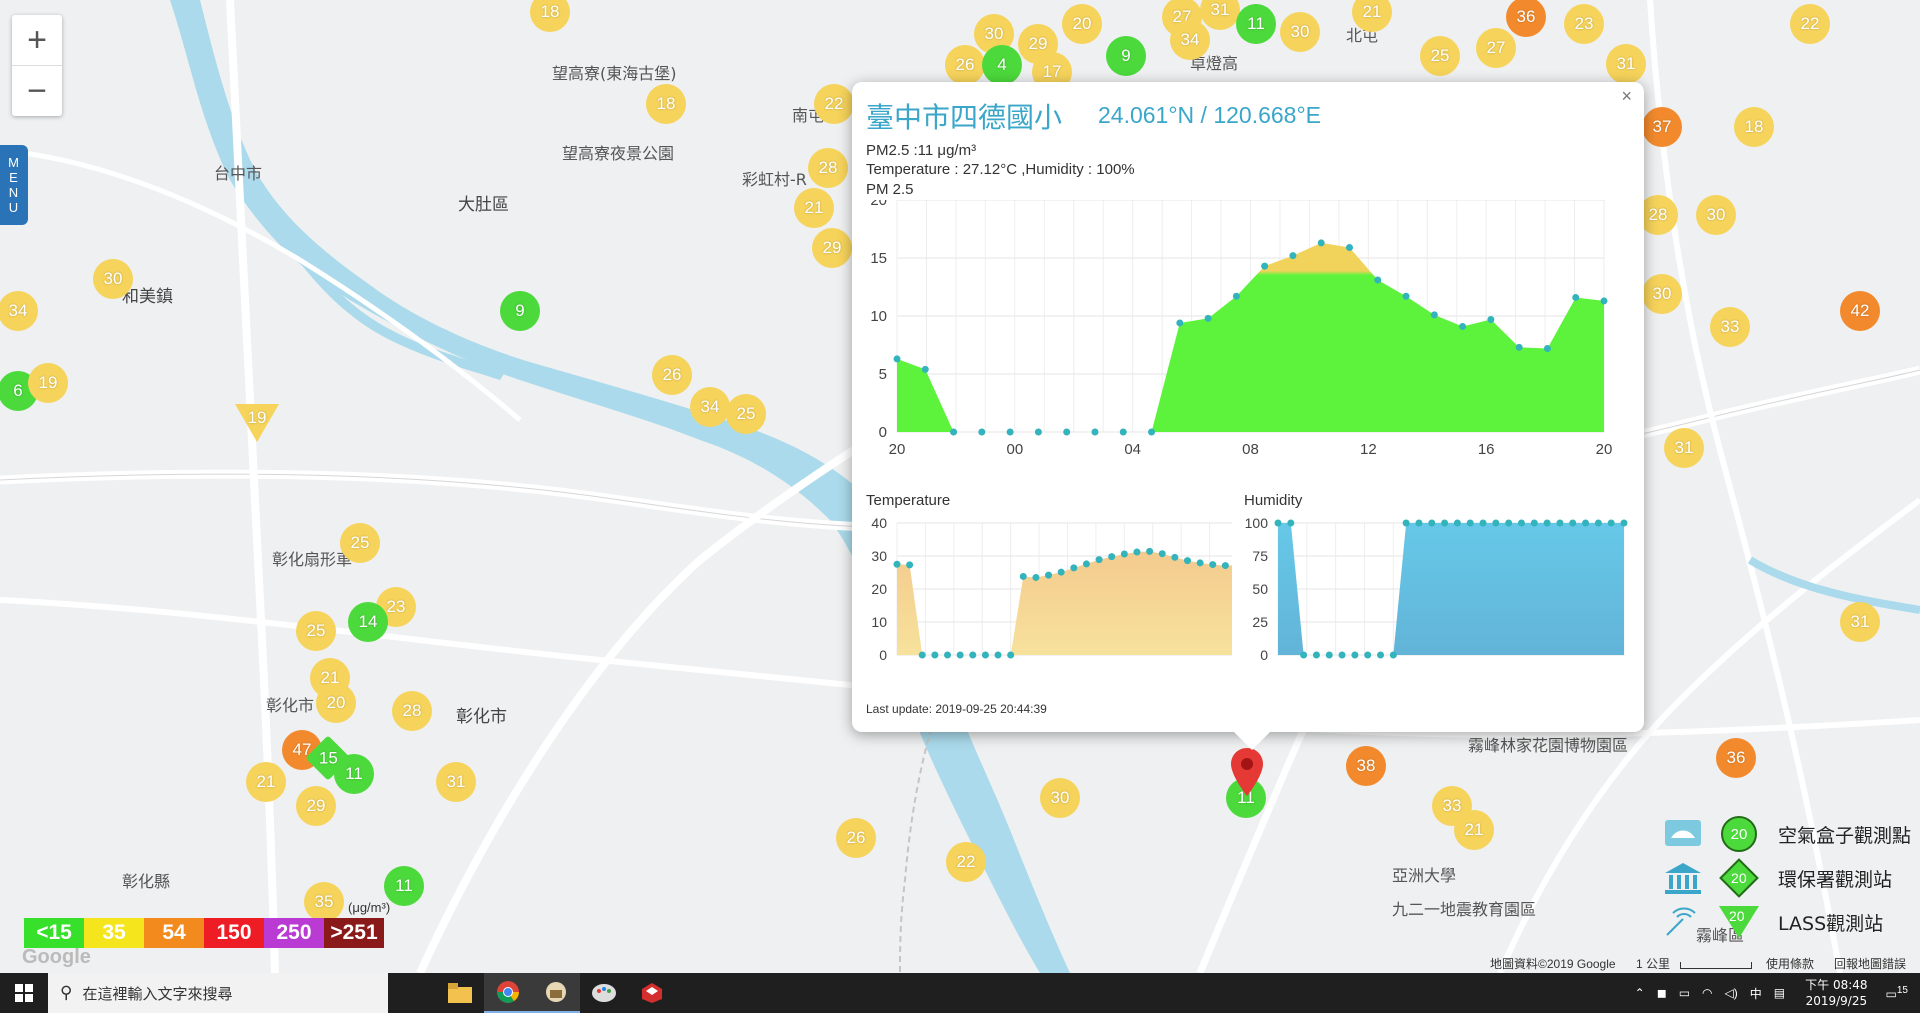 Image resolution: width=1920 pixels, height=1013 pixels. I want to click on lass-label: LASS觀測站, so click(1831, 923).